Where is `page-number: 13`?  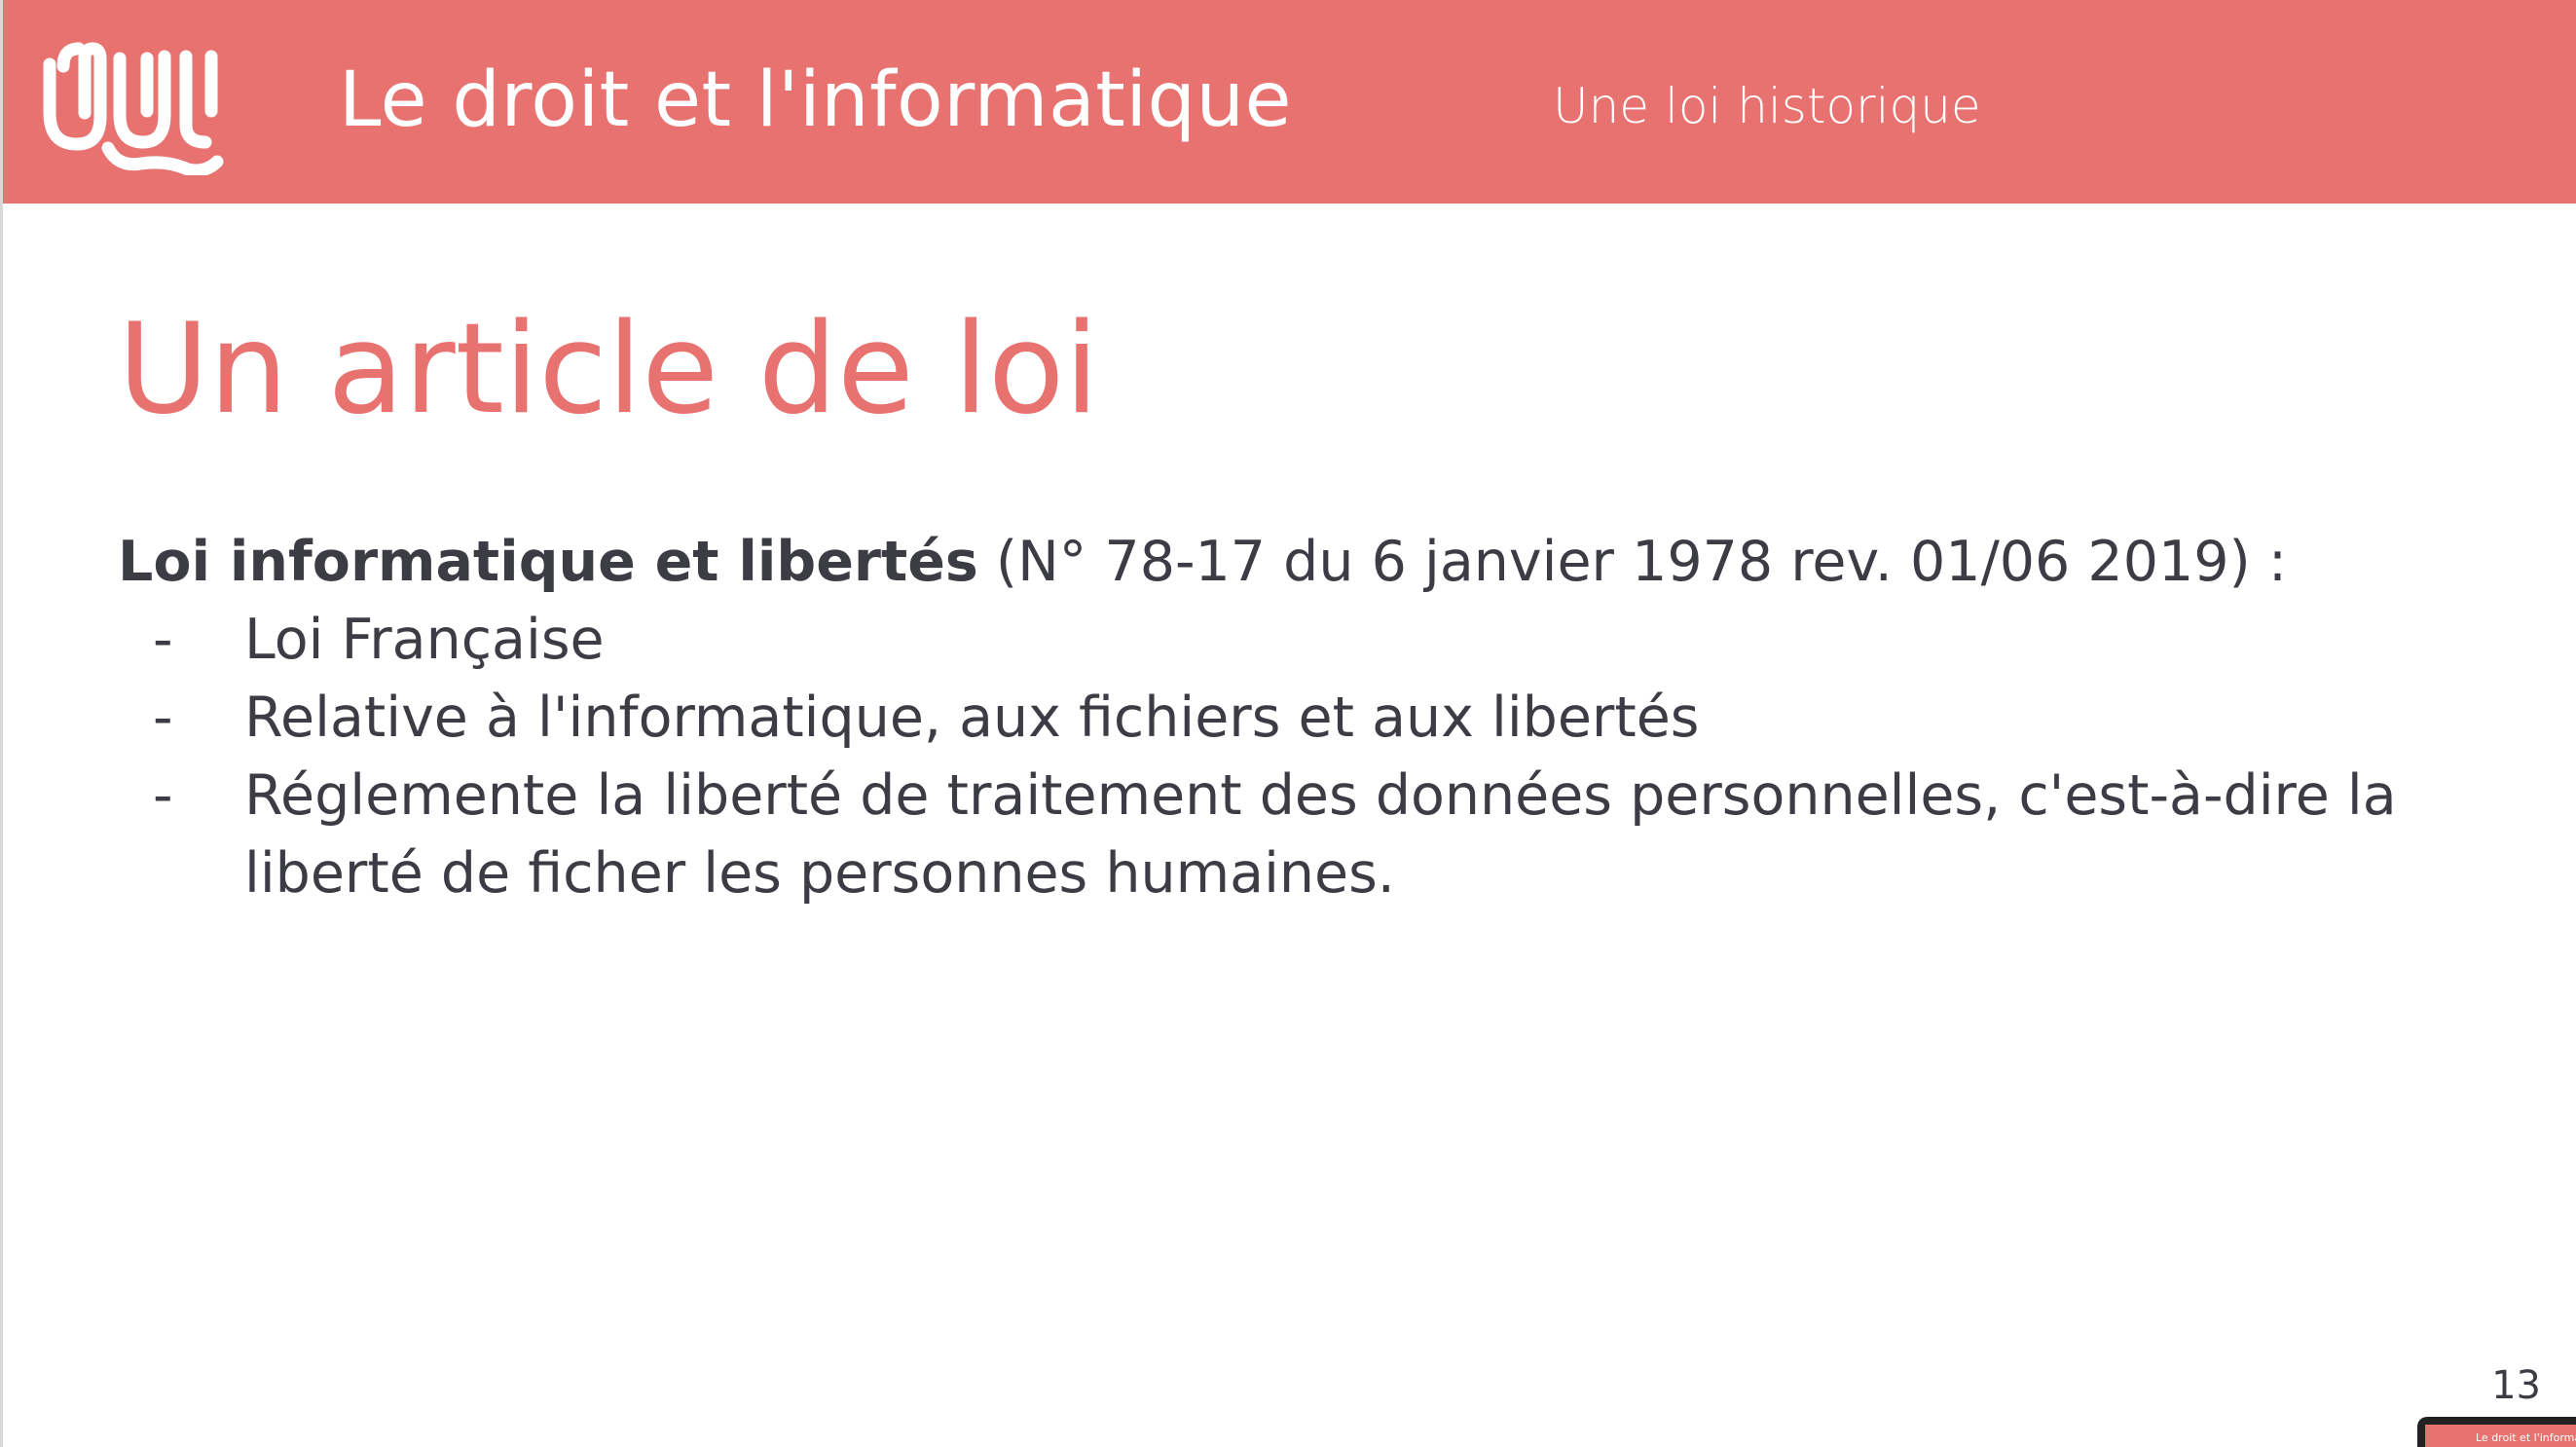 page-number: 13 is located at coordinates (2516, 1385).